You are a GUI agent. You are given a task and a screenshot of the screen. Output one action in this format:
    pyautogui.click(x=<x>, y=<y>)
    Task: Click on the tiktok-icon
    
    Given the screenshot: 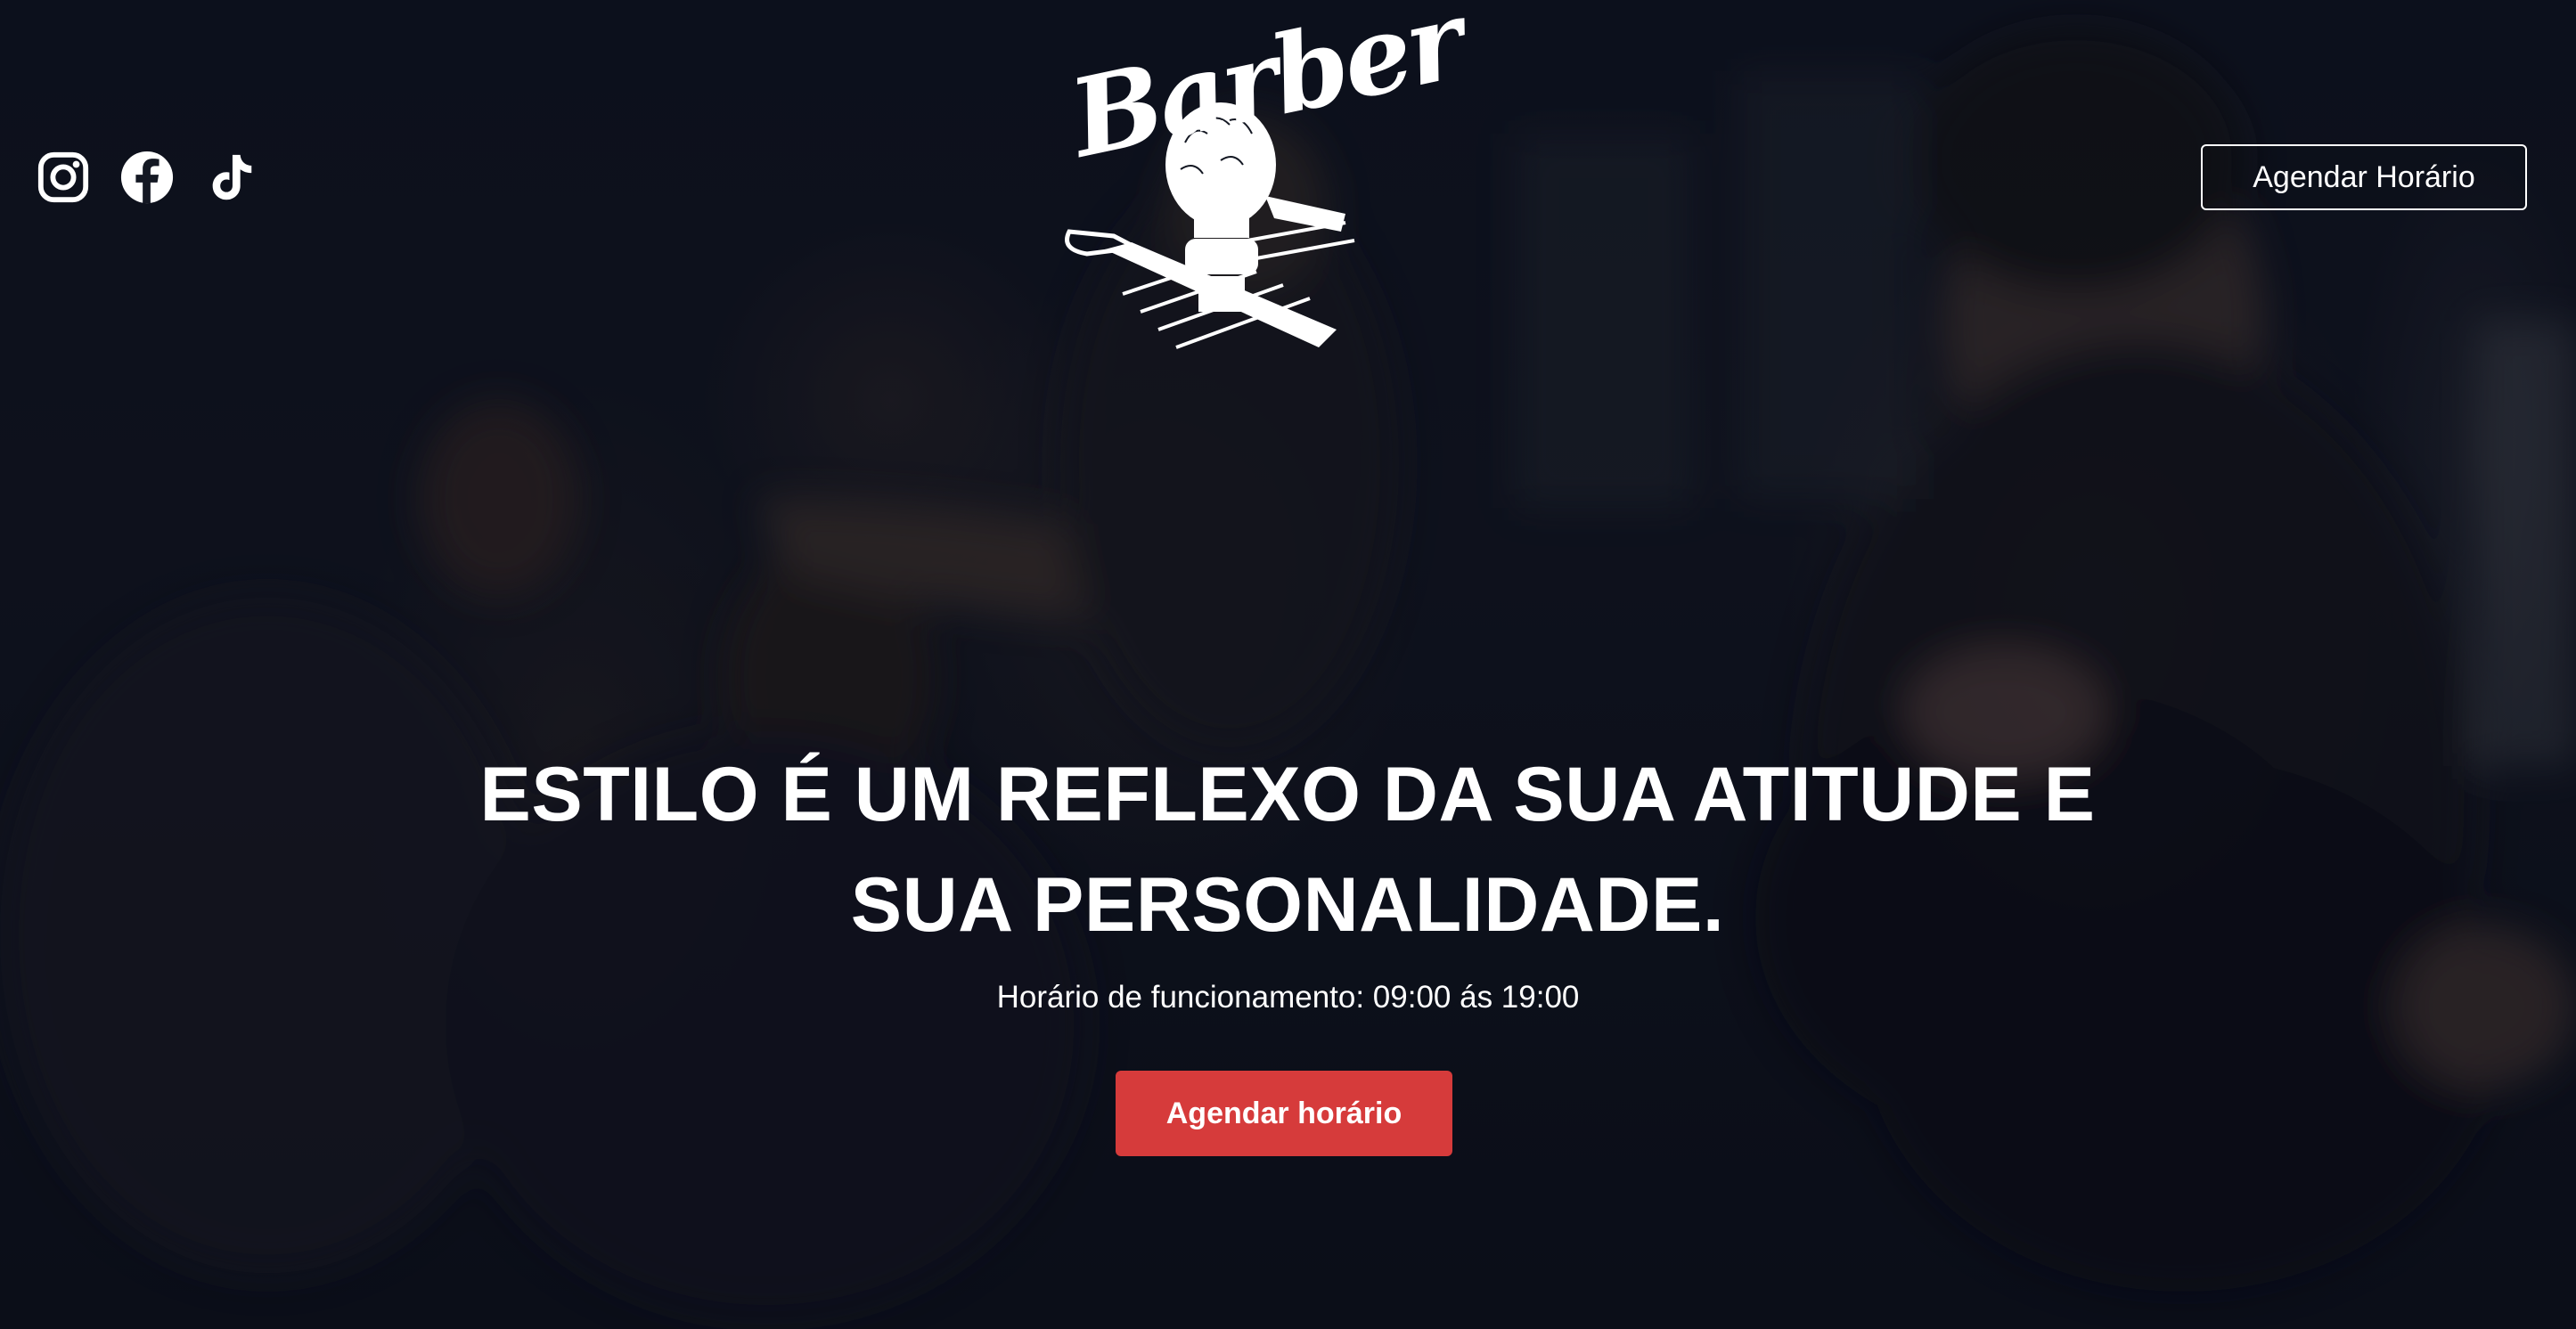 What is the action you would take?
    pyautogui.click(x=230, y=177)
    